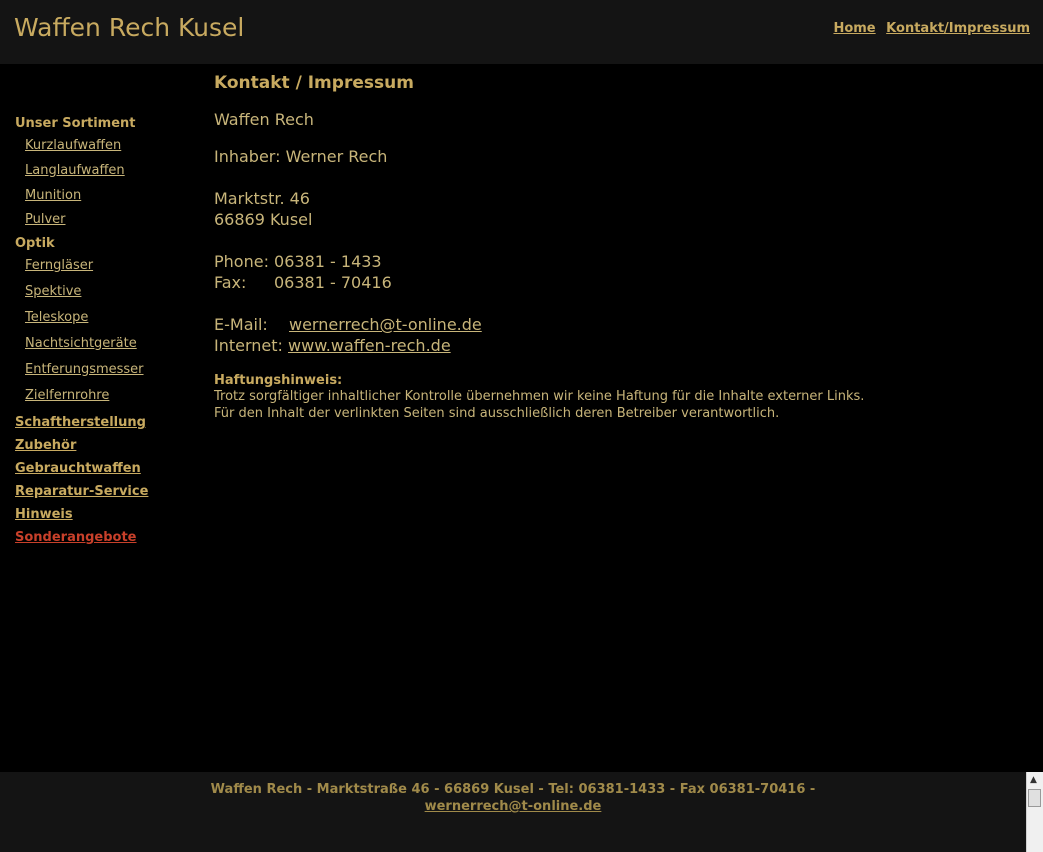 This screenshot has width=1043, height=852. What do you see at coordinates (604, 261) in the screenshot?
I see `phone-line: Phone: 06381 - 1433` at bounding box center [604, 261].